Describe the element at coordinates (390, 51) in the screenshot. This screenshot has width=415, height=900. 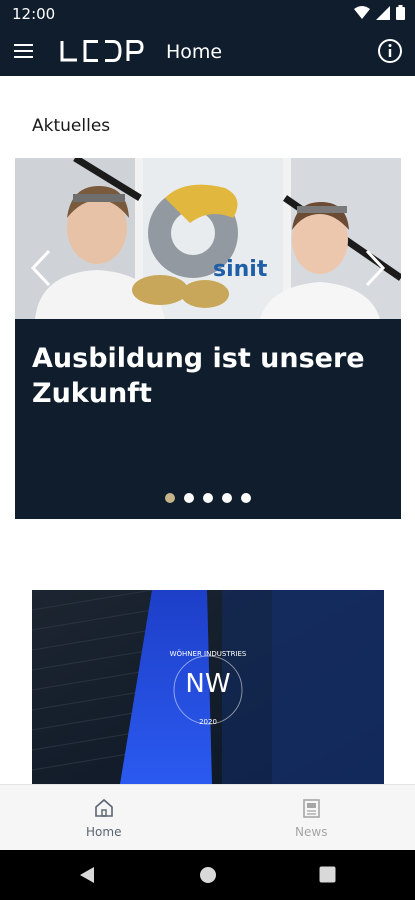
I see `info-icon` at that location.